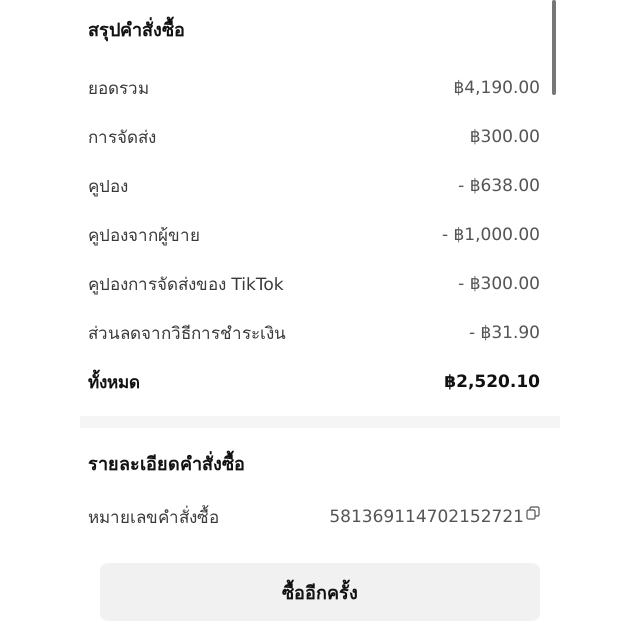  What do you see at coordinates (114, 381) in the screenshot?
I see `summary-label: ทั้งหมด` at bounding box center [114, 381].